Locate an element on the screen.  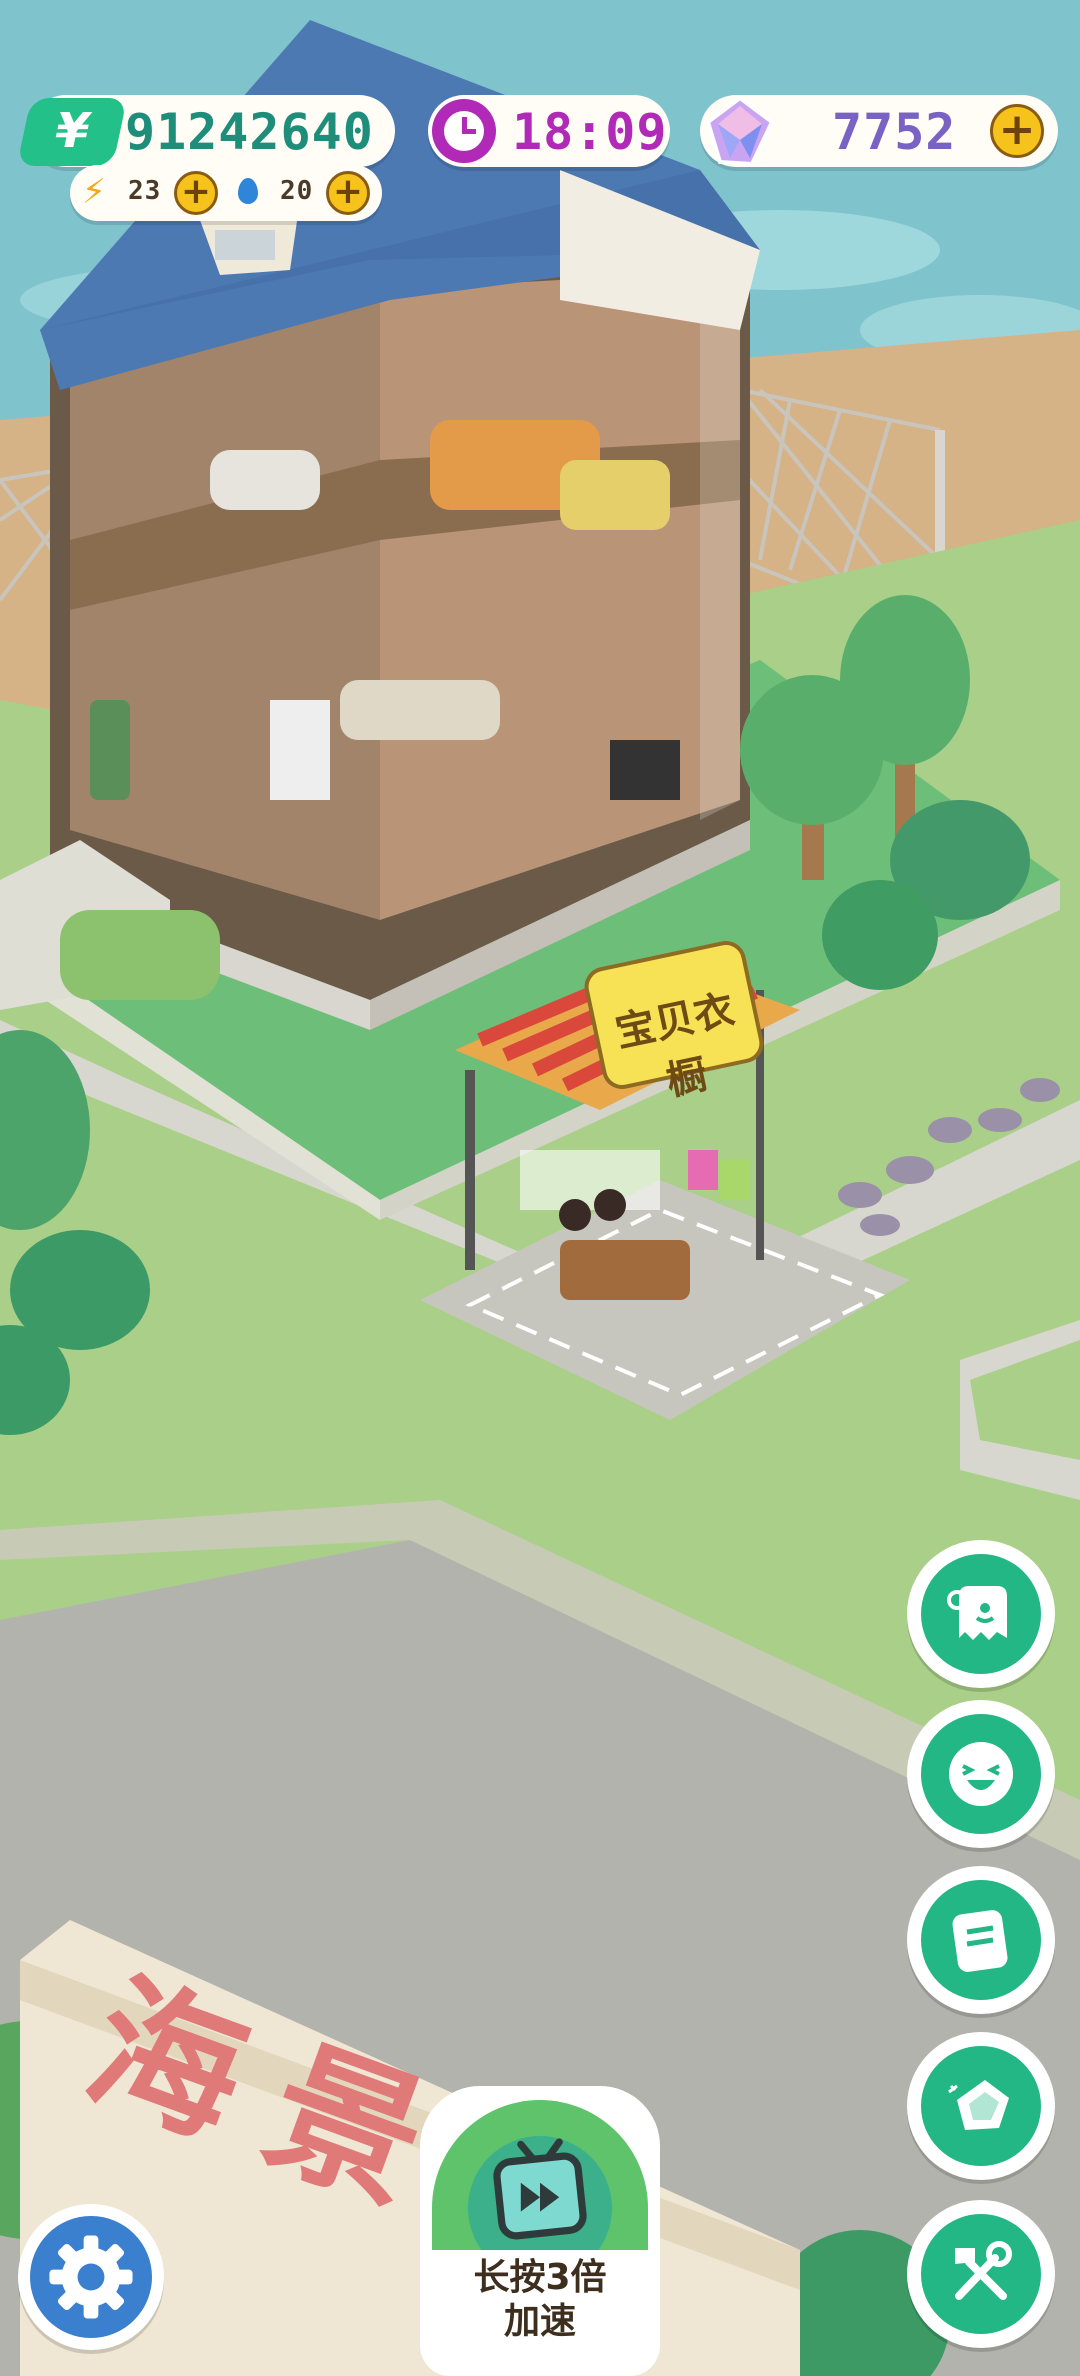
laughing-face-icon is located at coordinates (981, 1774).